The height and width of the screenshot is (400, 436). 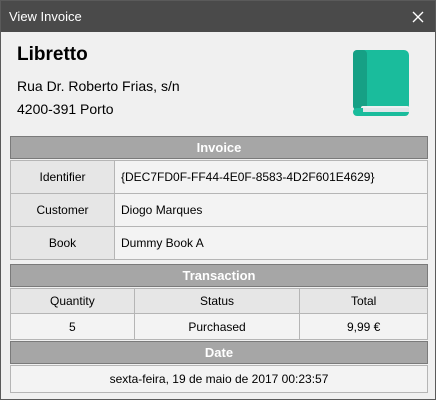 I want to click on close-button, so click(x=418, y=16).